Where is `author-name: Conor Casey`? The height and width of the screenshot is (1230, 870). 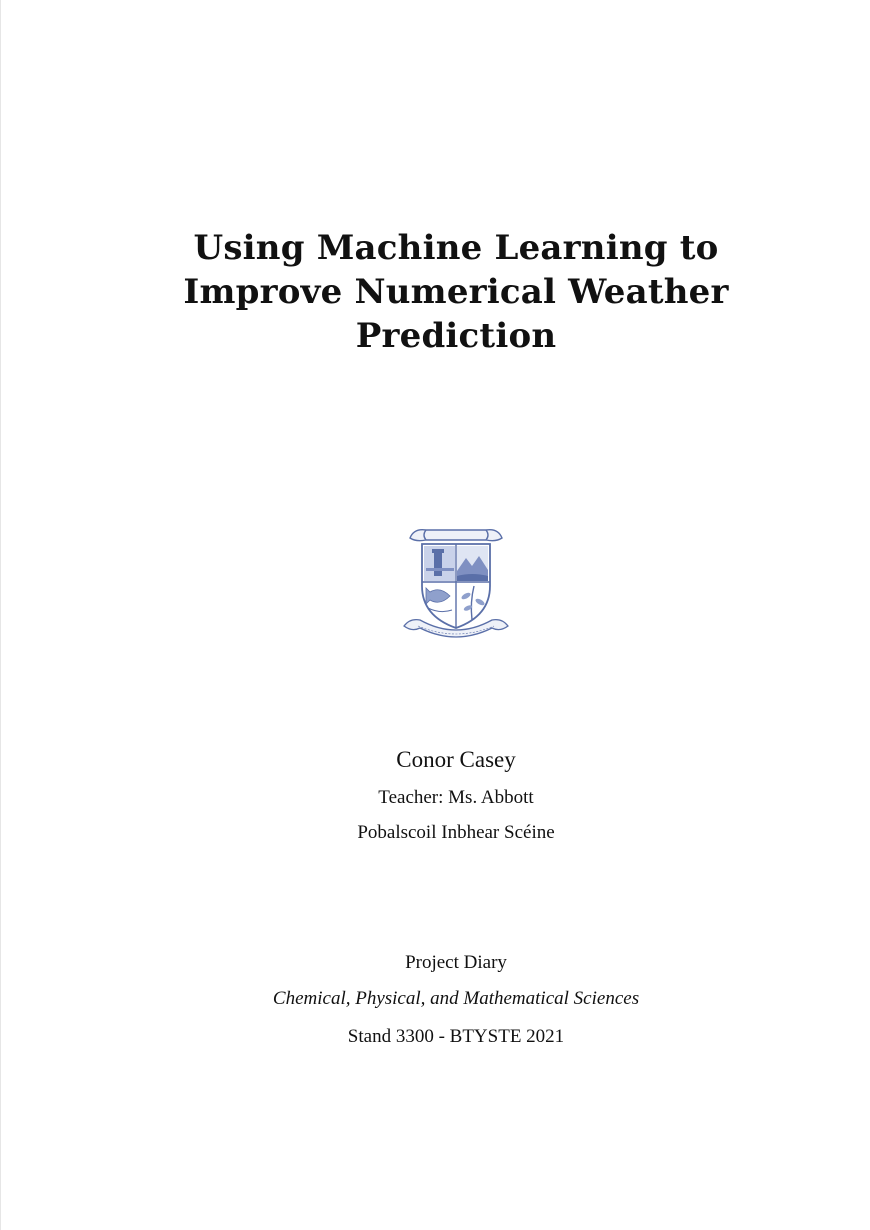
author-name: Conor Casey is located at coordinates (456, 759).